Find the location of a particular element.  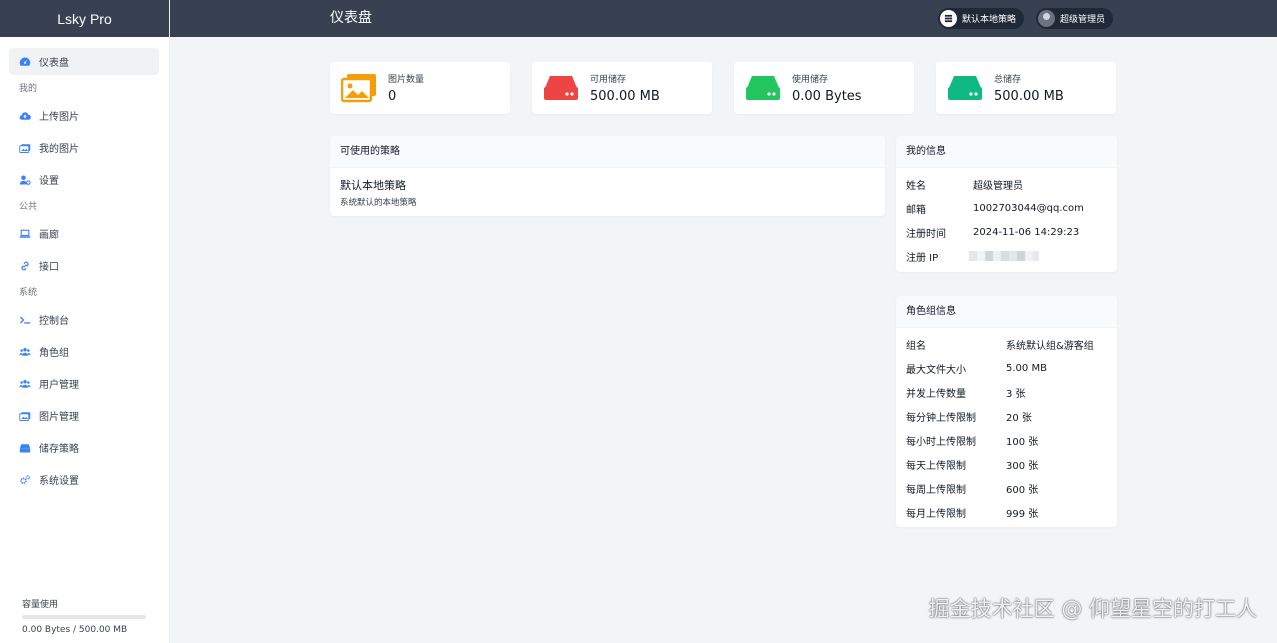

nav-group-public: 公共 is located at coordinates (28, 207).